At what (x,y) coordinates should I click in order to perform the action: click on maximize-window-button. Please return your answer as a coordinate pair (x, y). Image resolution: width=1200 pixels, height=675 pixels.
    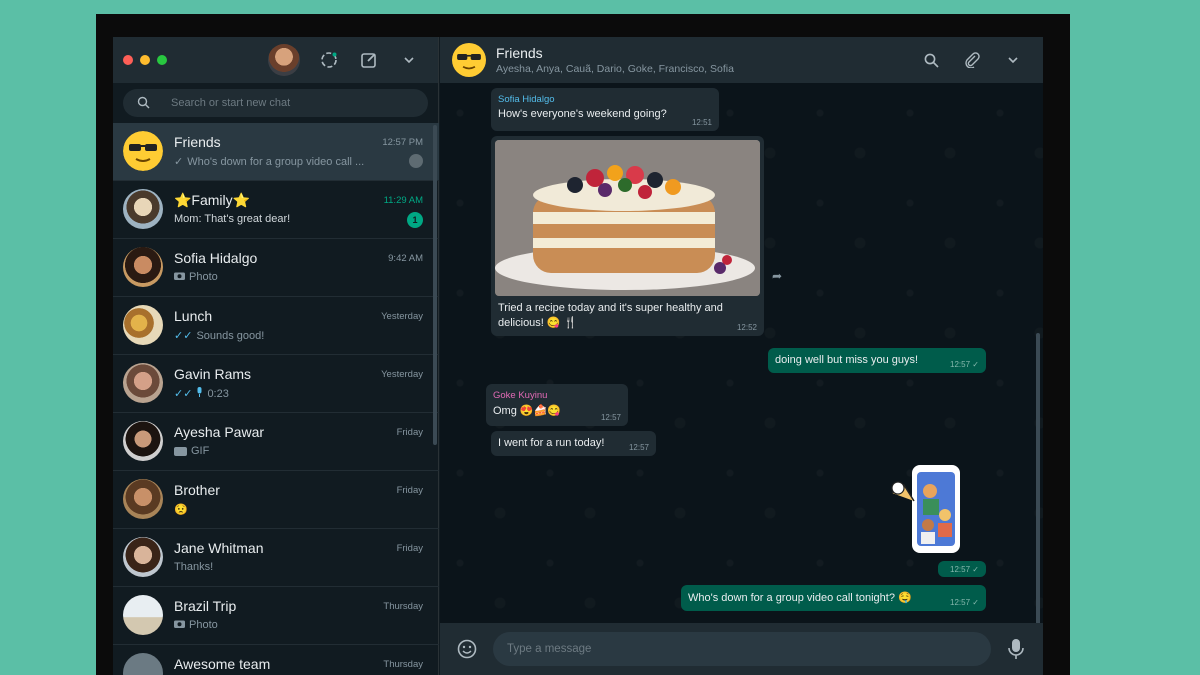
    Looking at the image, I should click on (162, 60).